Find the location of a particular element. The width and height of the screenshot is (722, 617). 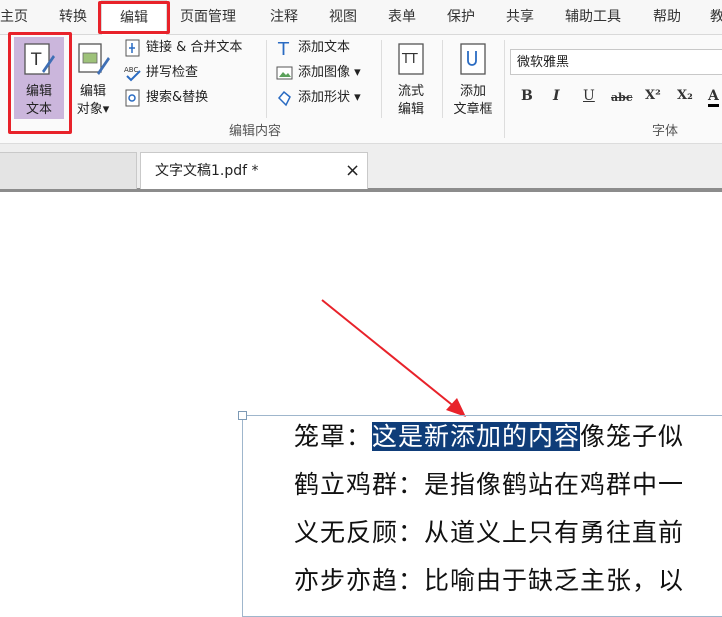

menu-tutorial: 教 is located at coordinates (716, 17).